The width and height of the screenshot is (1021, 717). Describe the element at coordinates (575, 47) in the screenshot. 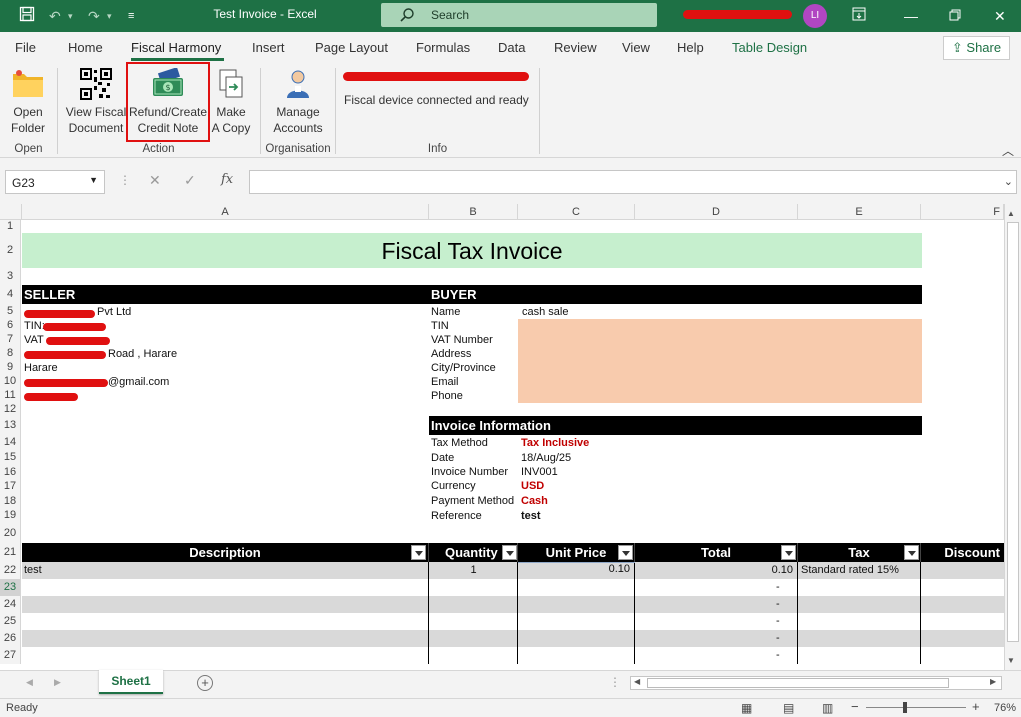

I see `tab-review: Review` at that location.